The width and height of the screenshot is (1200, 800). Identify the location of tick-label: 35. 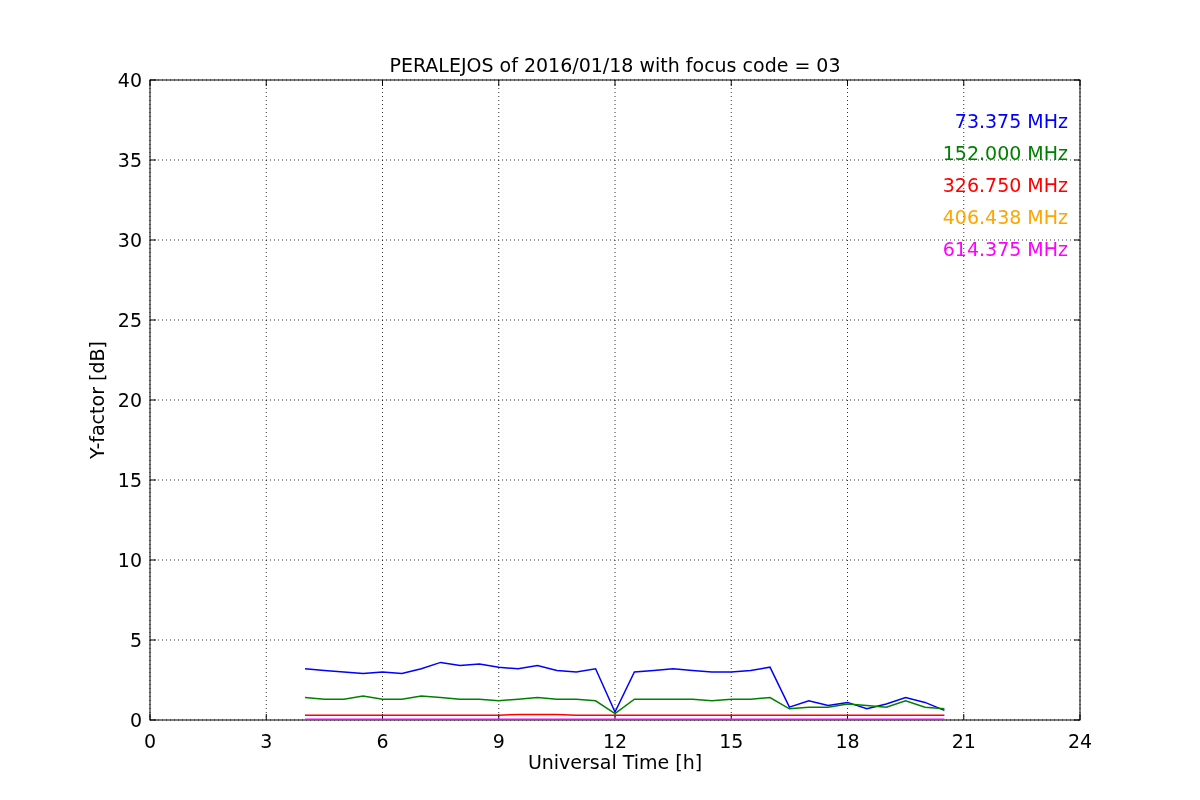
(129, 160).